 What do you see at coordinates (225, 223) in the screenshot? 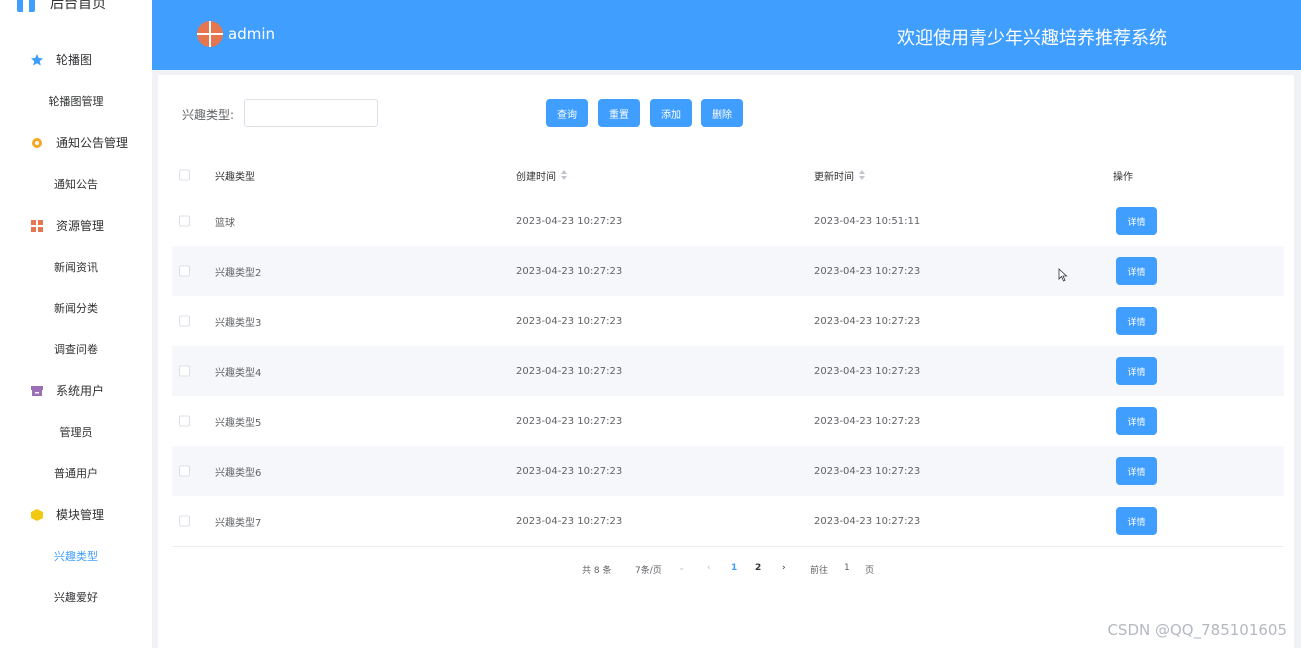
I see `cell-type: 篮球` at bounding box center [225, 223].